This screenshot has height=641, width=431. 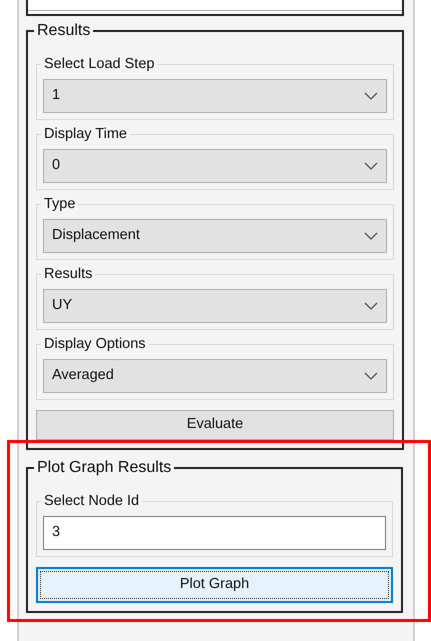 I want to click on input-field: 3, so click(x=214, y=533).